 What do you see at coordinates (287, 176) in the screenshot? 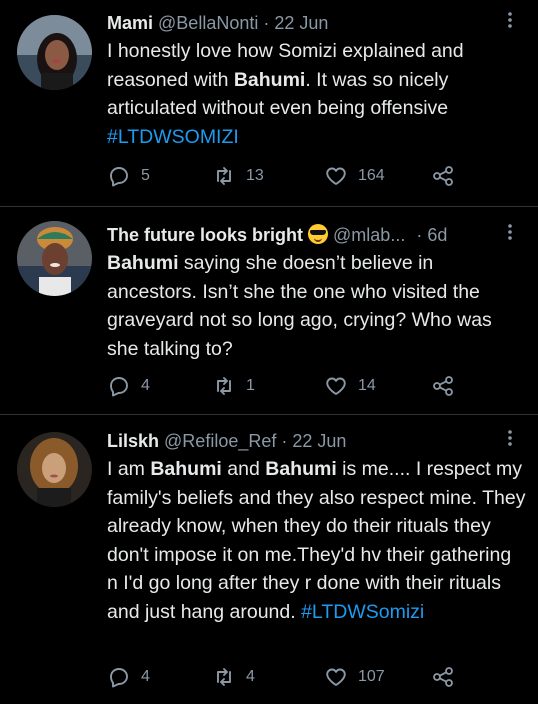
I see `action-bar: 5 13 164` at bounding box center [287, 176].